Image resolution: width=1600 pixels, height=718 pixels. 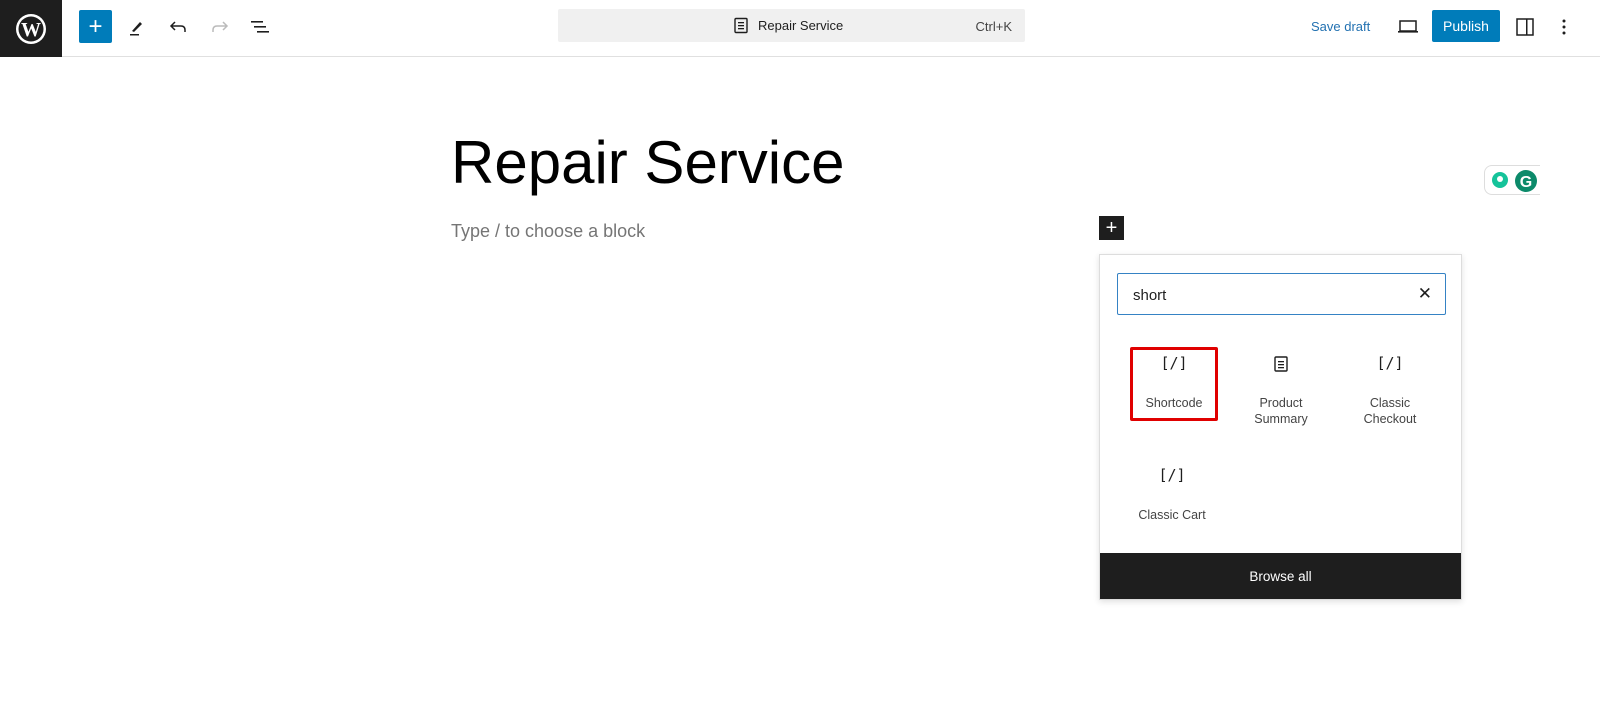 What do you see at coordinates (993, 26) in the screenshot?
I see `shortcut-hint: Ctrl+K` at bounding box center [993, 26].